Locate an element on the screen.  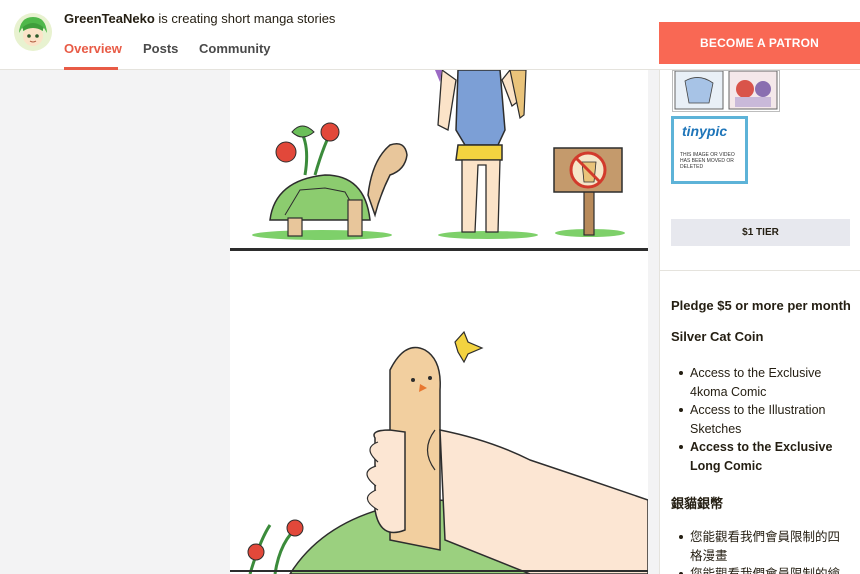
tier-1-button: $1 TIER is located at coordinates (760, 232).